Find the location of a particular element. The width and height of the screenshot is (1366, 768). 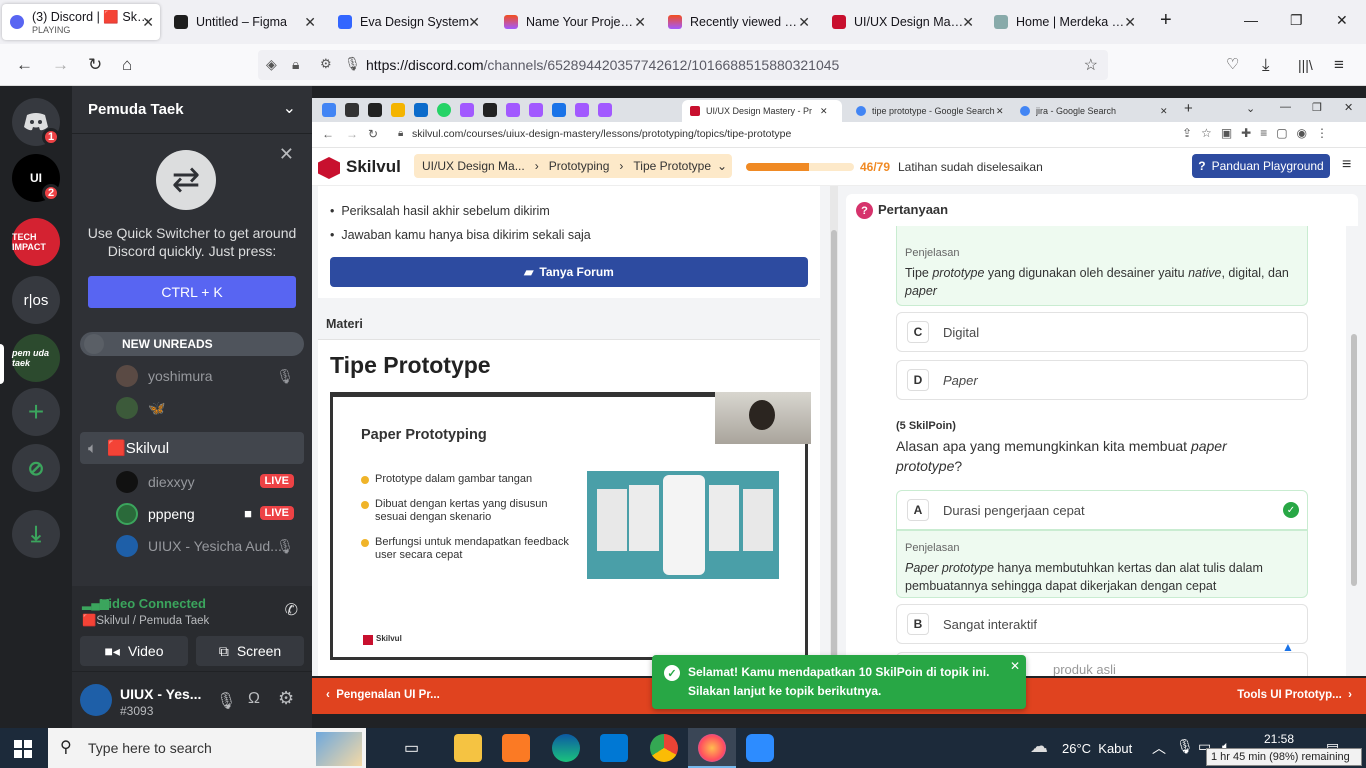

tab-figma-untitled: Untitled – Figma ✕ is located at coordinates (244, 22).